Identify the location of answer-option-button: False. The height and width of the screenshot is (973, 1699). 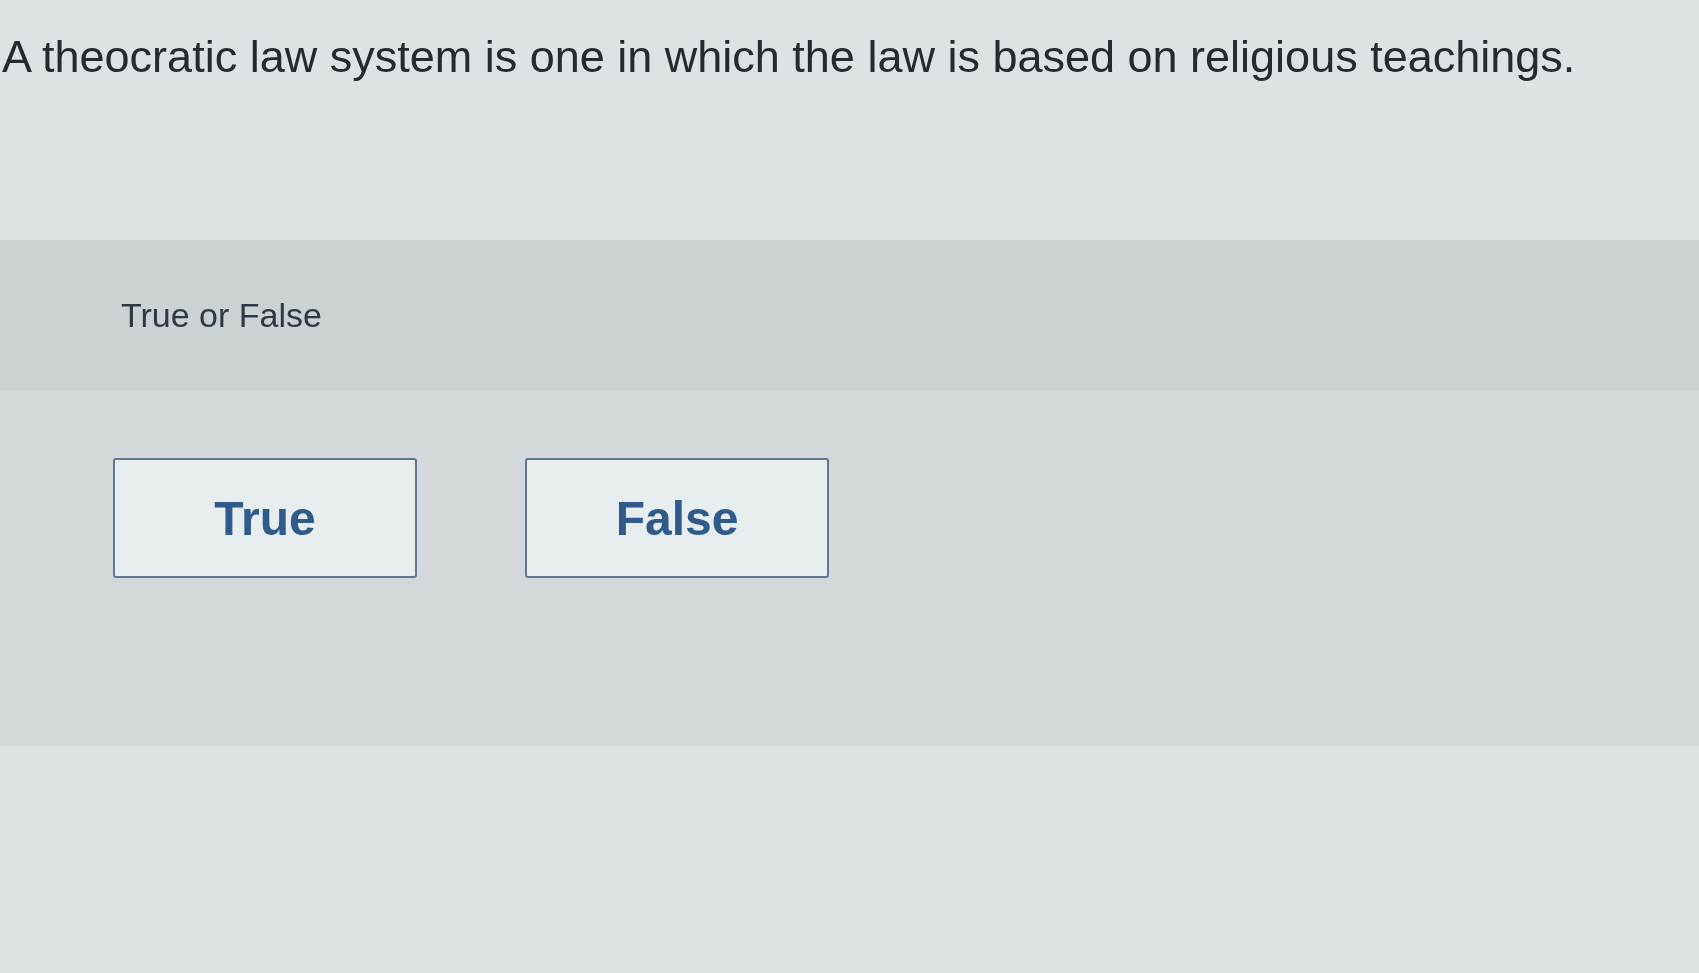
(677, 518).